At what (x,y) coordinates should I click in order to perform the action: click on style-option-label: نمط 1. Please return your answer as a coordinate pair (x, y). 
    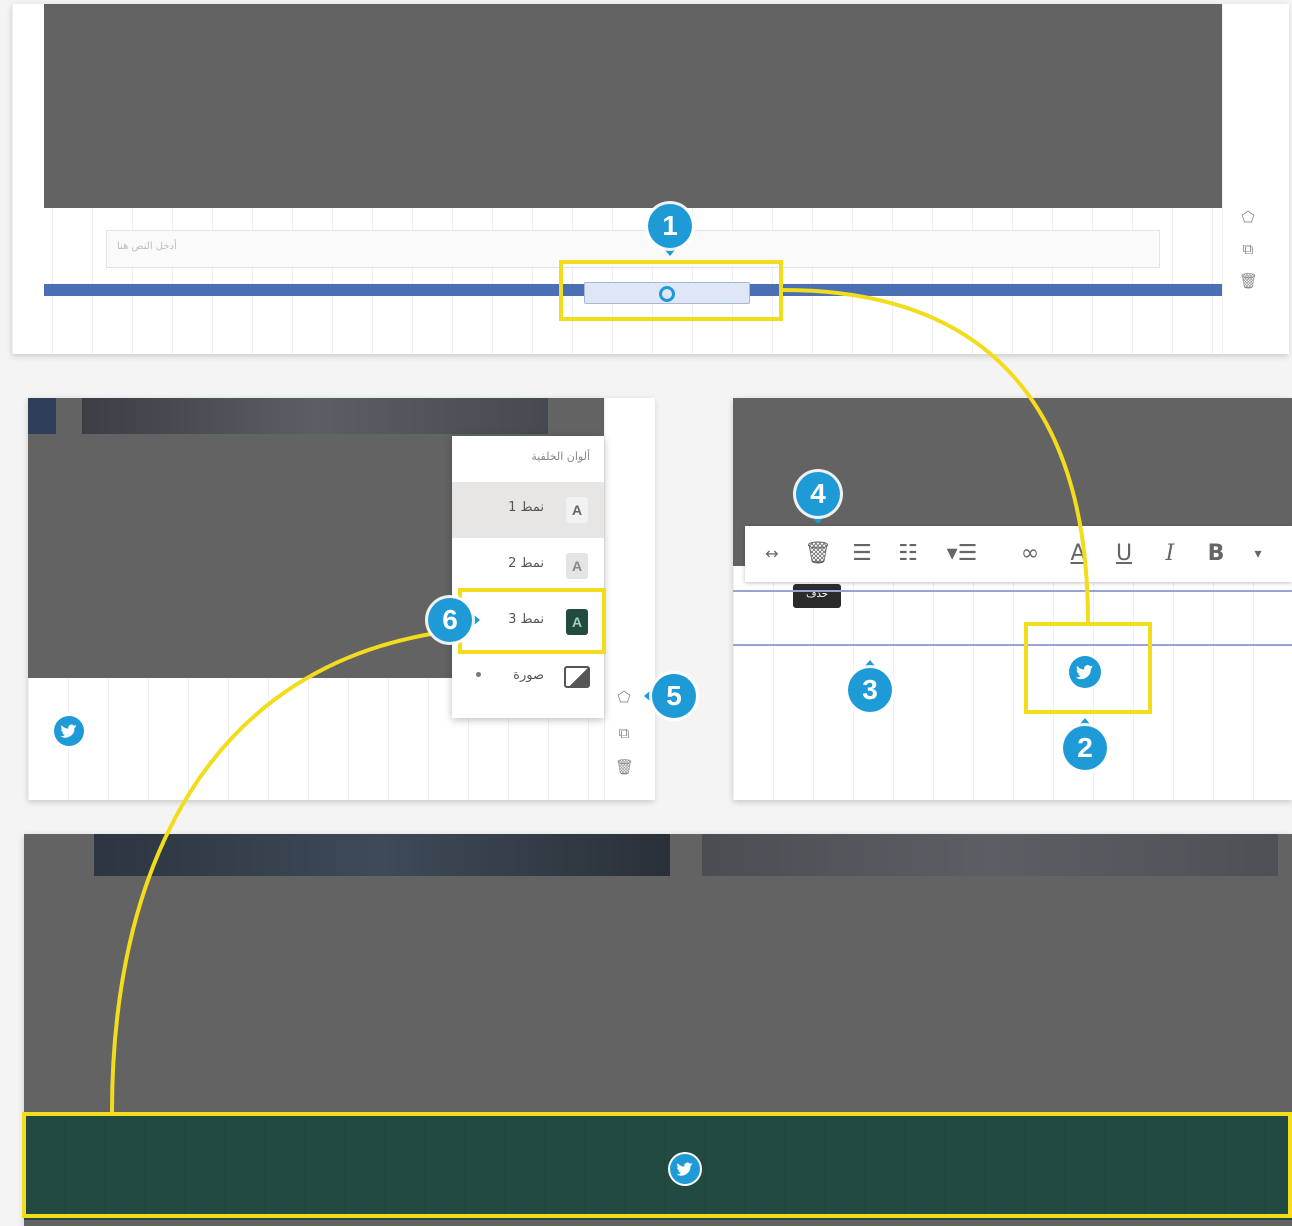
    Looking at the image, I should click on (526, 507).